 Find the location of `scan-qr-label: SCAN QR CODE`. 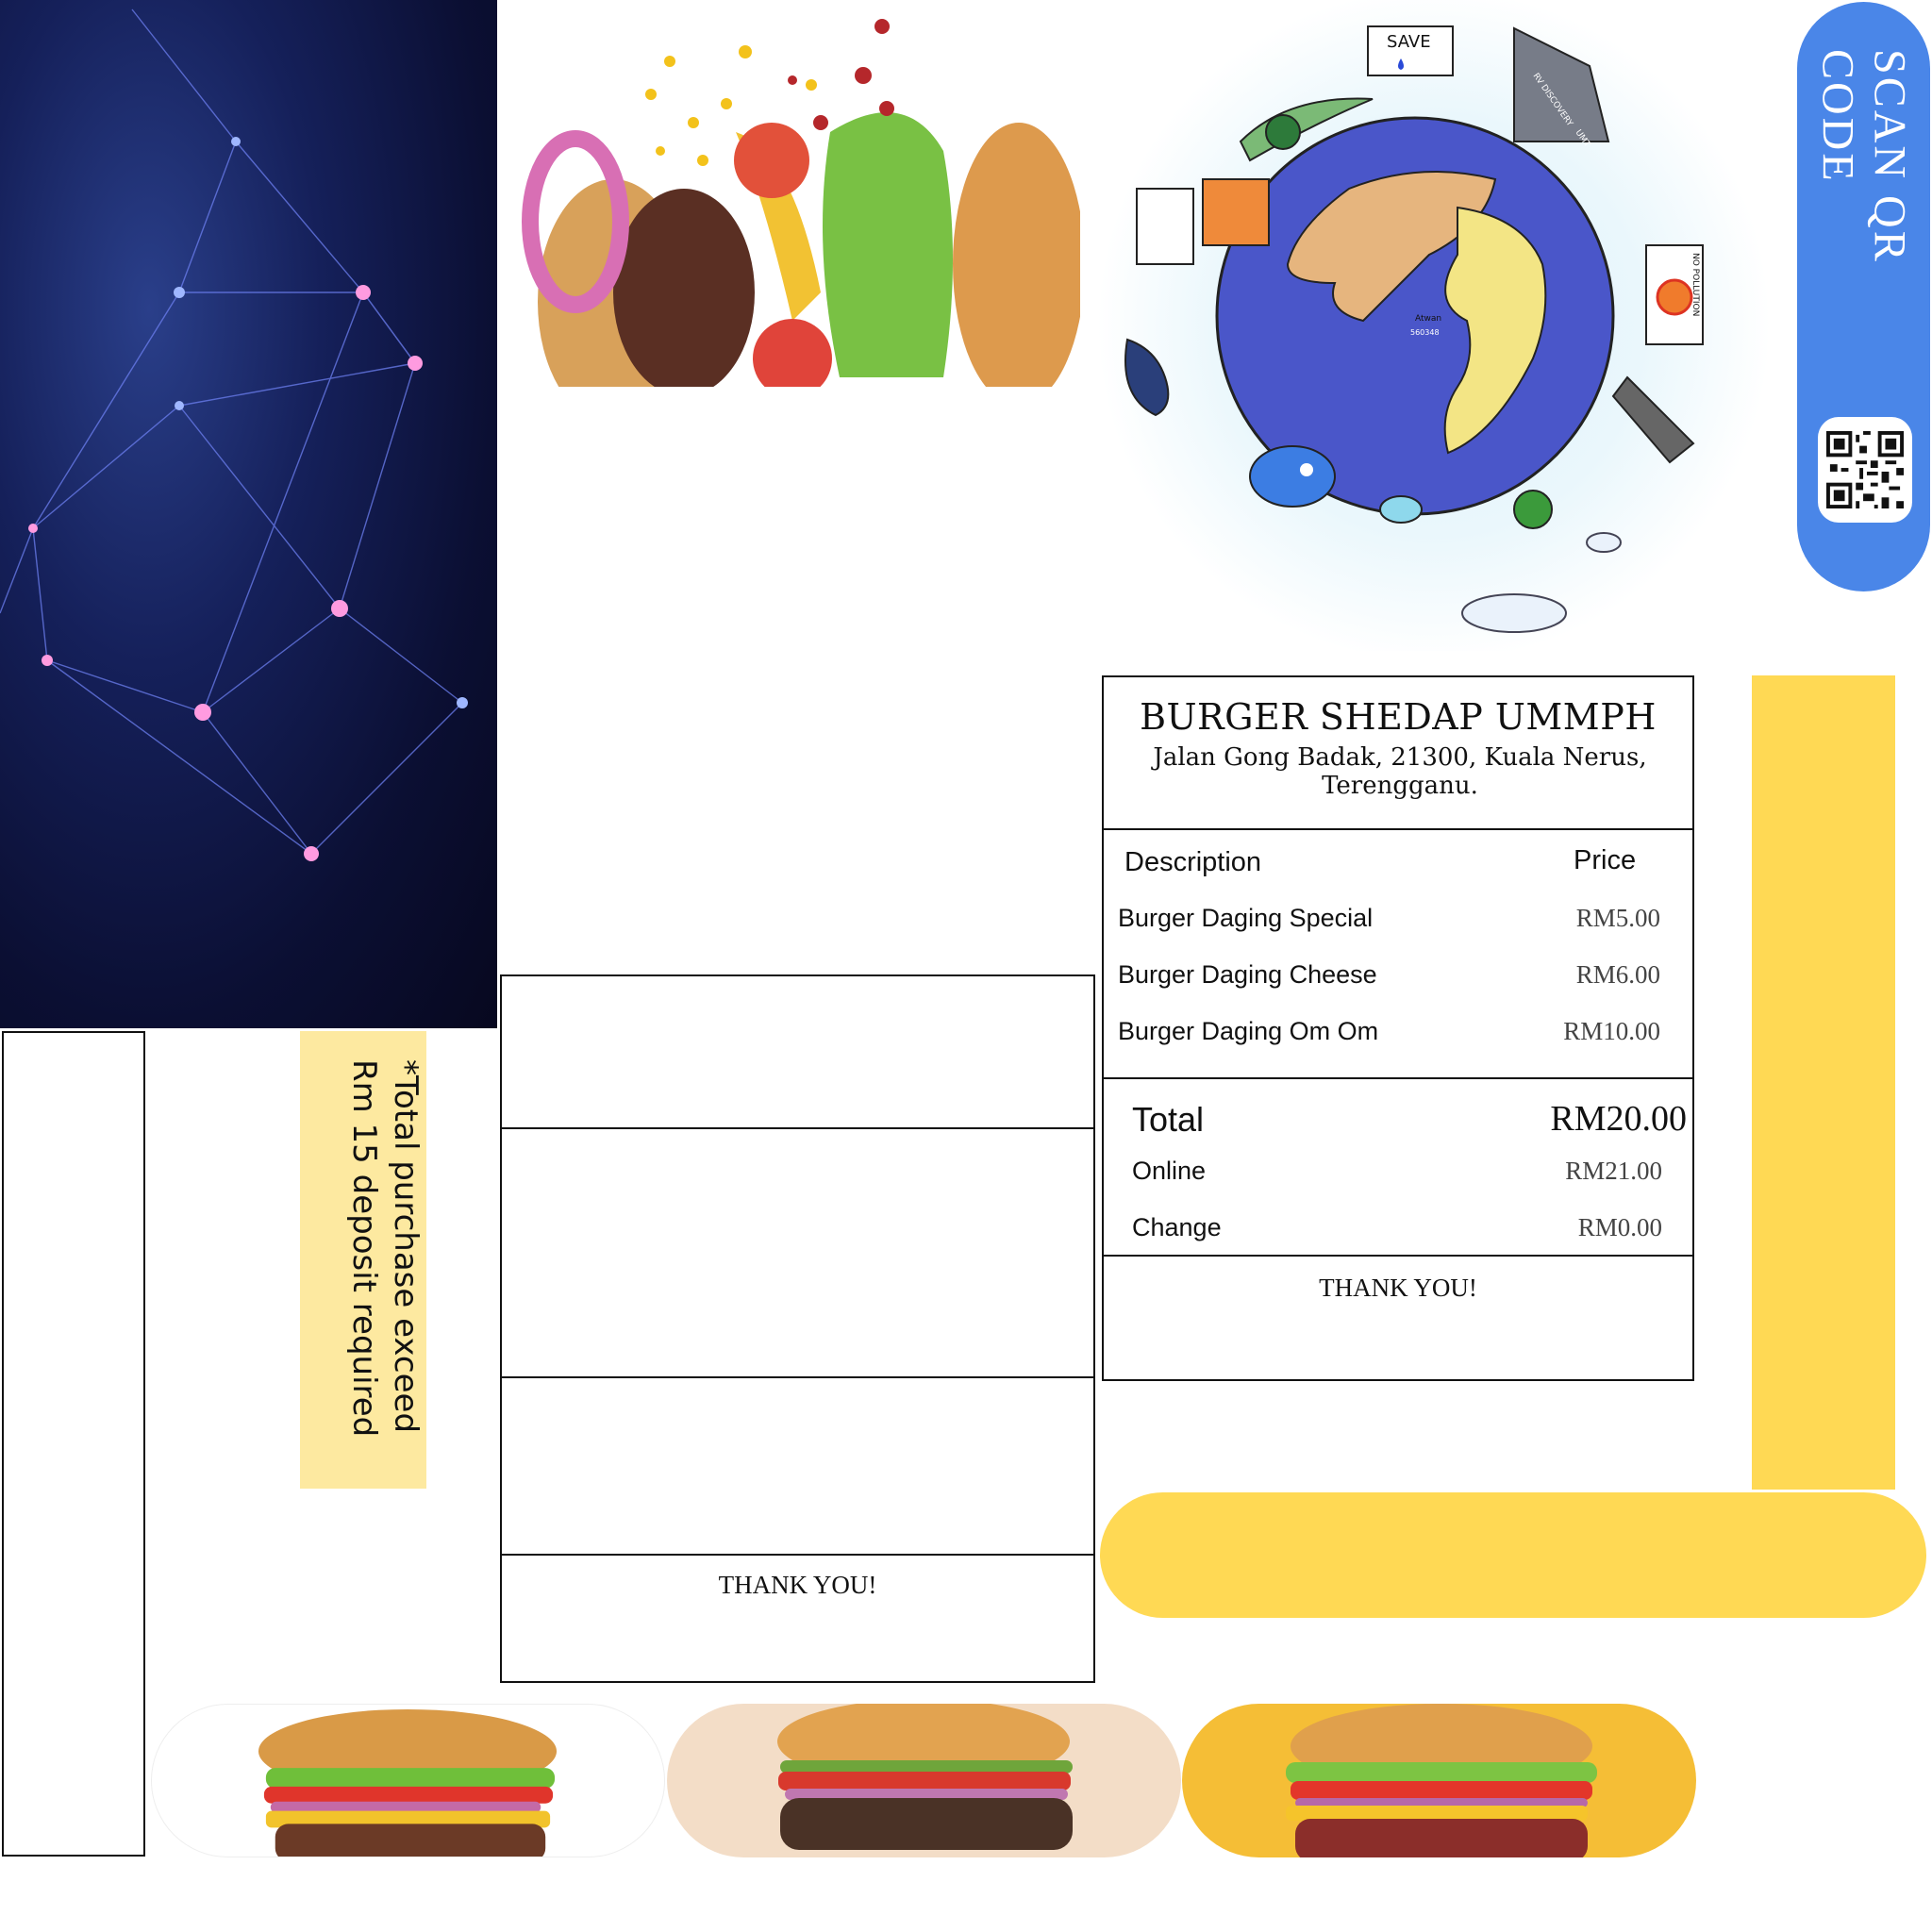

scan-qr-label: SCAN QR CODE is located at coordinates (1863, 156).